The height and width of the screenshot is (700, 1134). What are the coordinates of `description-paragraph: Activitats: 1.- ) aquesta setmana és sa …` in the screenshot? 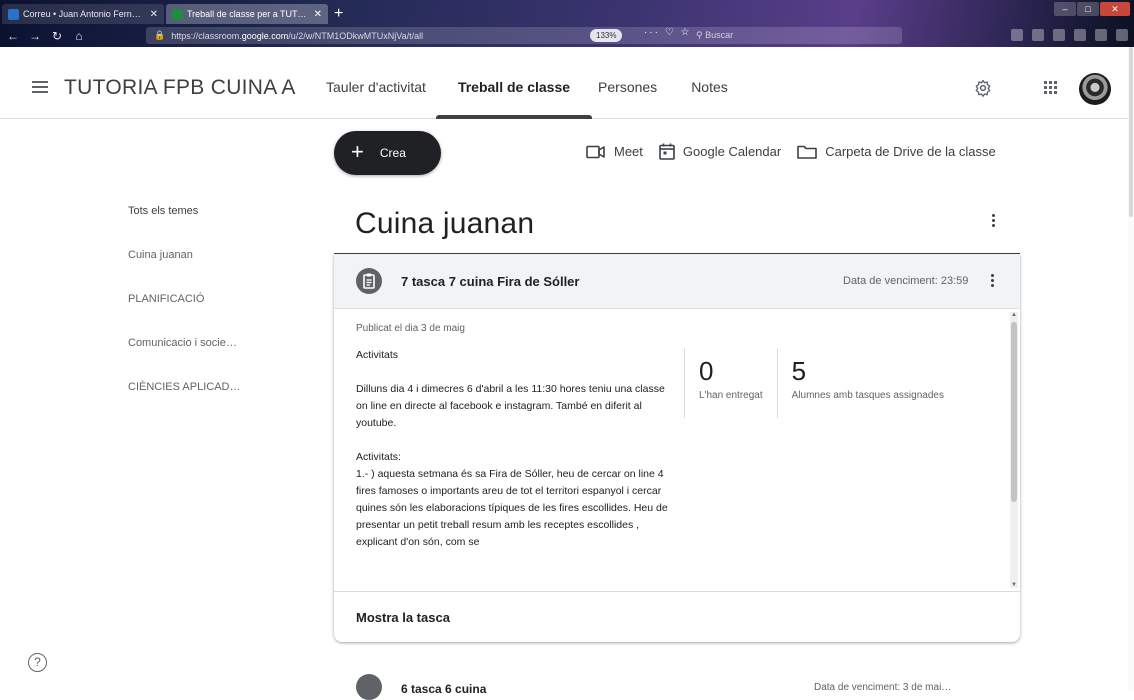 It's located at (512, 499).